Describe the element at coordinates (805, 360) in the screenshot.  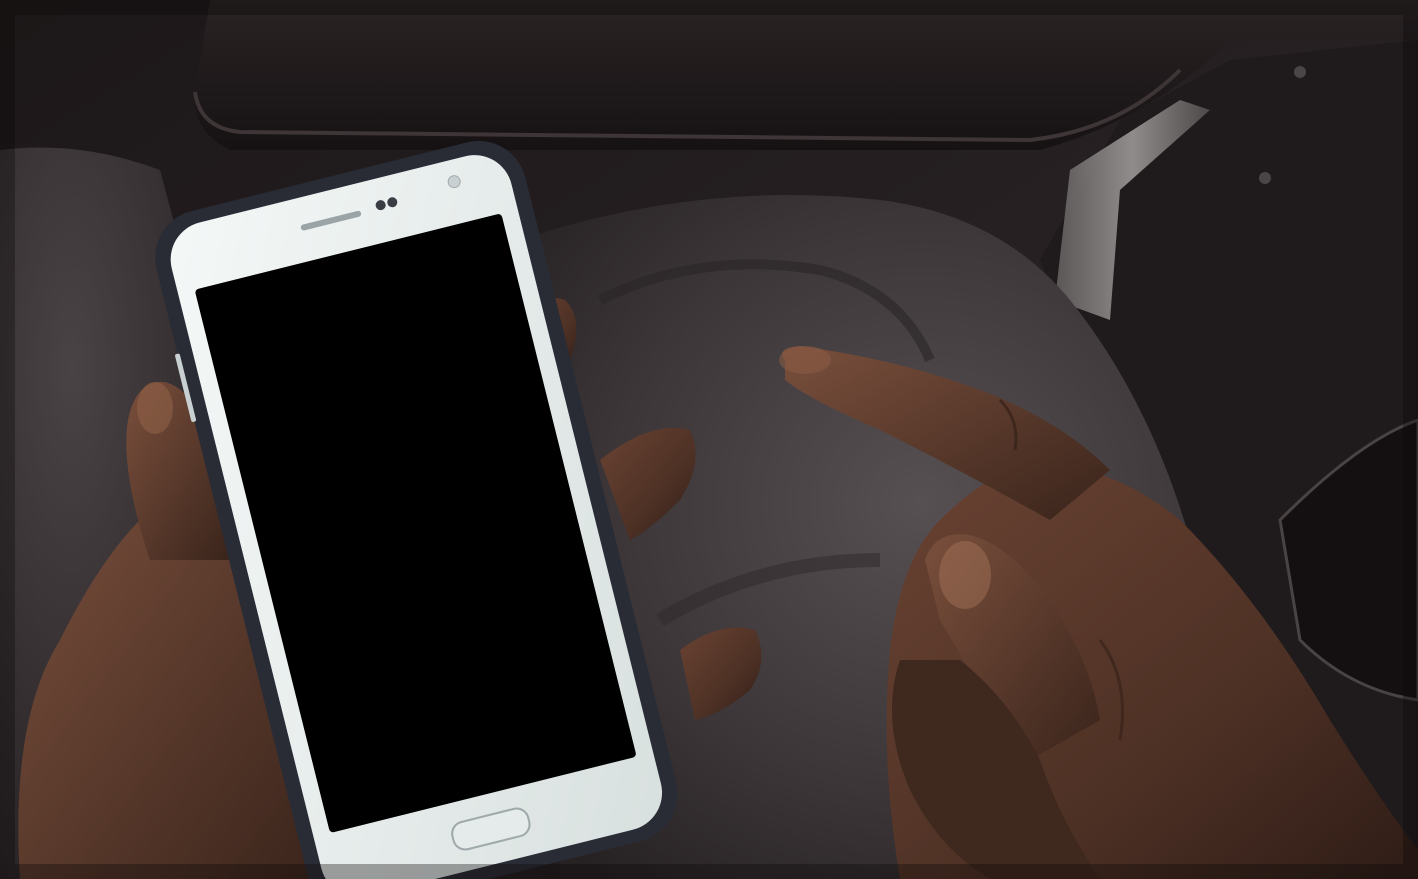
I see `right-index-fingertip` at that location.